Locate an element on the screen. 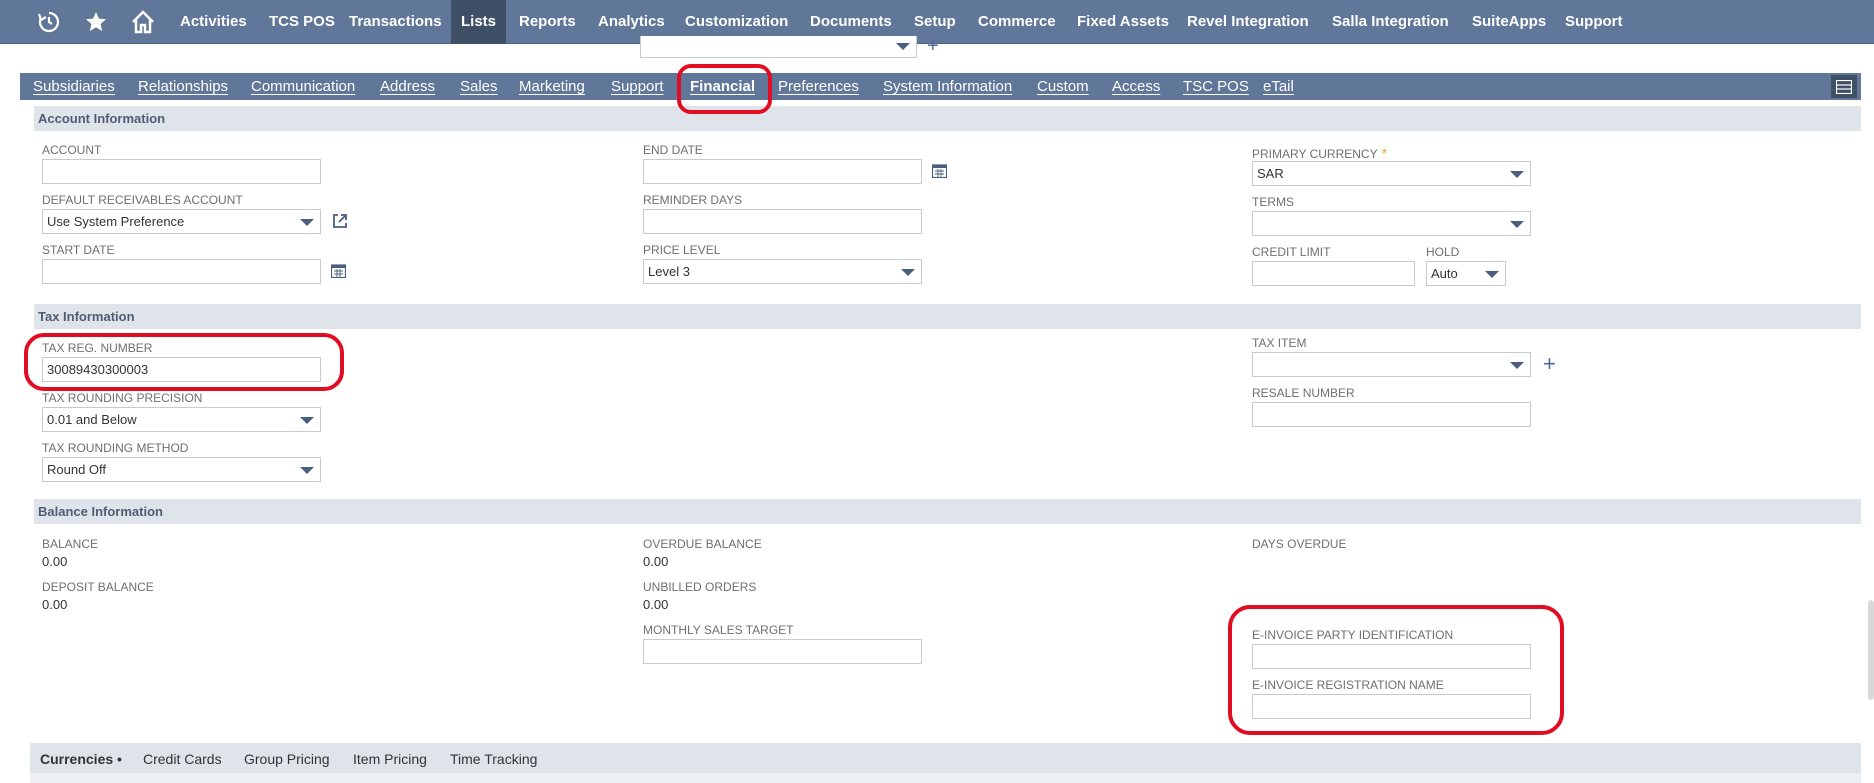 Image resolution: width=1874 pixels, height=783 pixels. sublist-tab-item-pricing: Item Pricing is located at coordinates (390, 759).